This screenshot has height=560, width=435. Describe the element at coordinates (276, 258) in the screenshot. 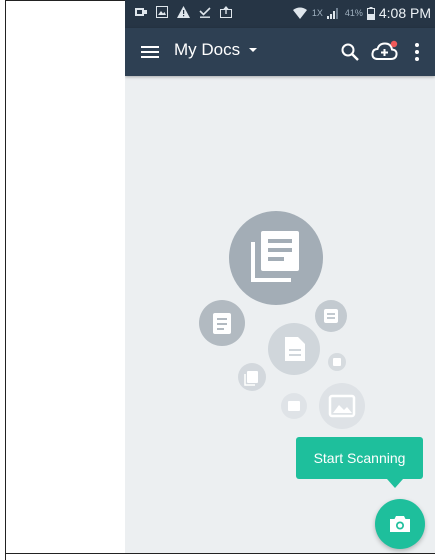

I see `library-docs-icon` at that location.